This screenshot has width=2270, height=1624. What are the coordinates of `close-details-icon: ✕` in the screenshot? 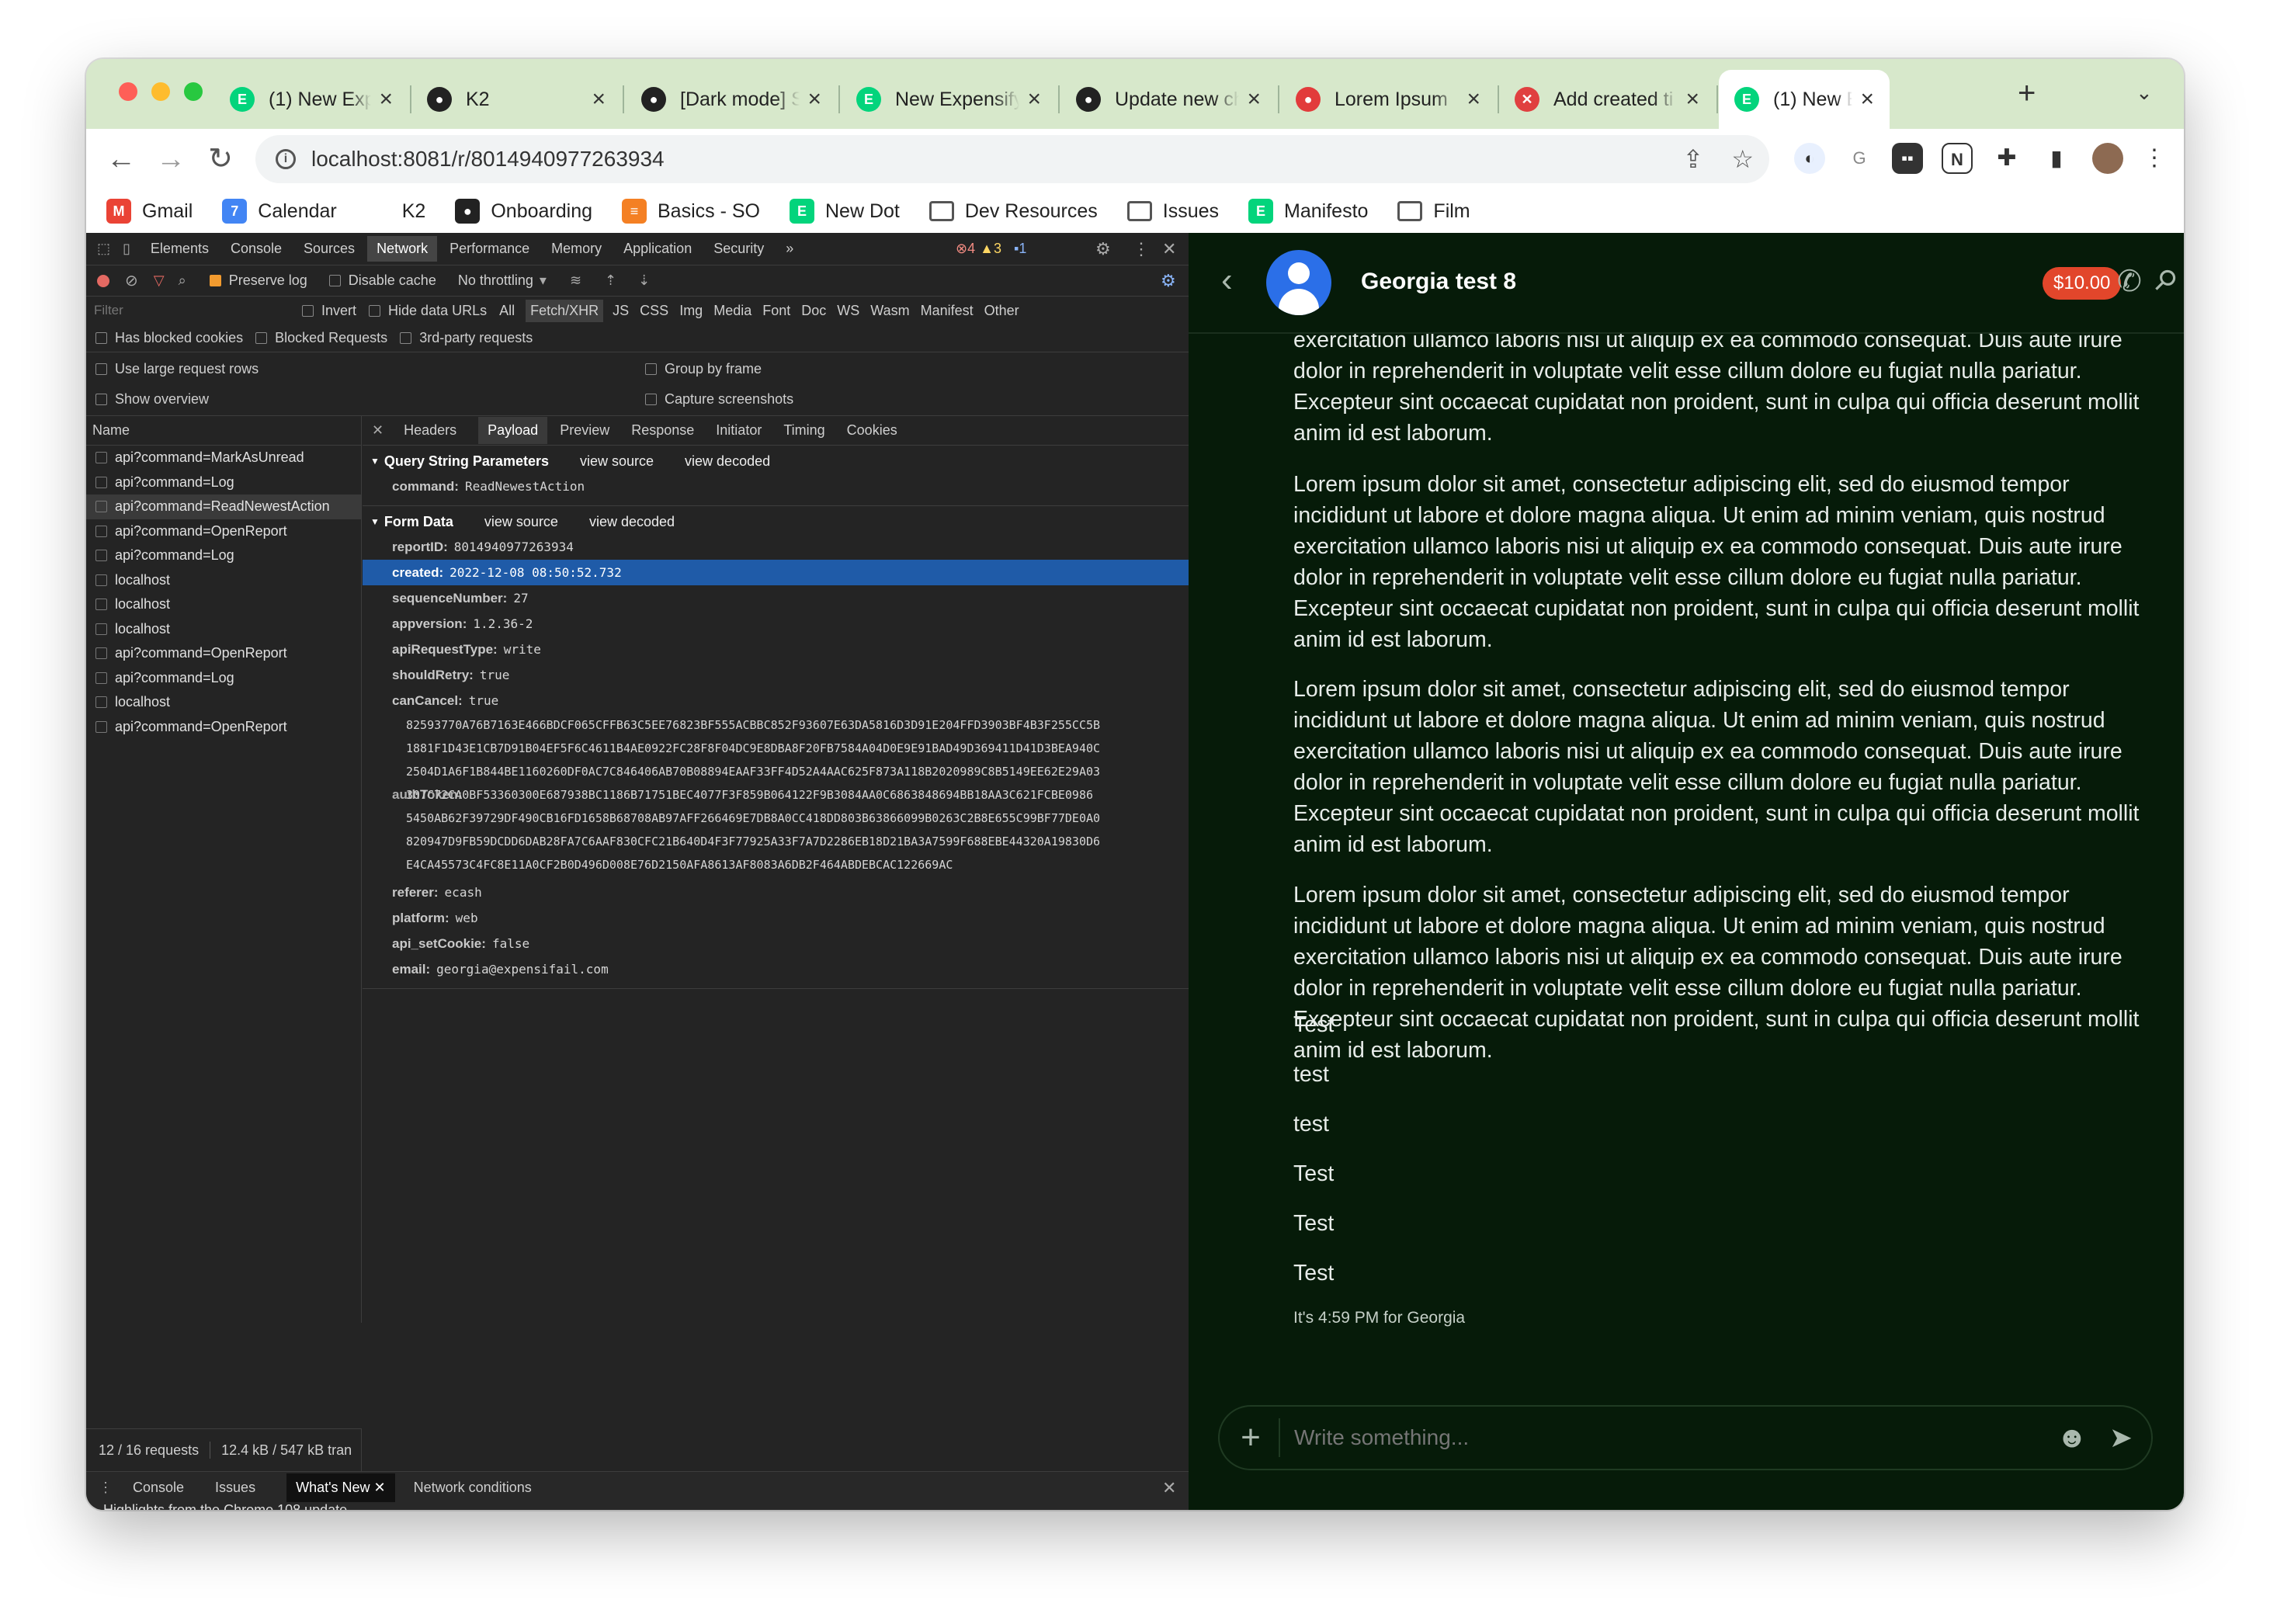 It's located at (378, 430).